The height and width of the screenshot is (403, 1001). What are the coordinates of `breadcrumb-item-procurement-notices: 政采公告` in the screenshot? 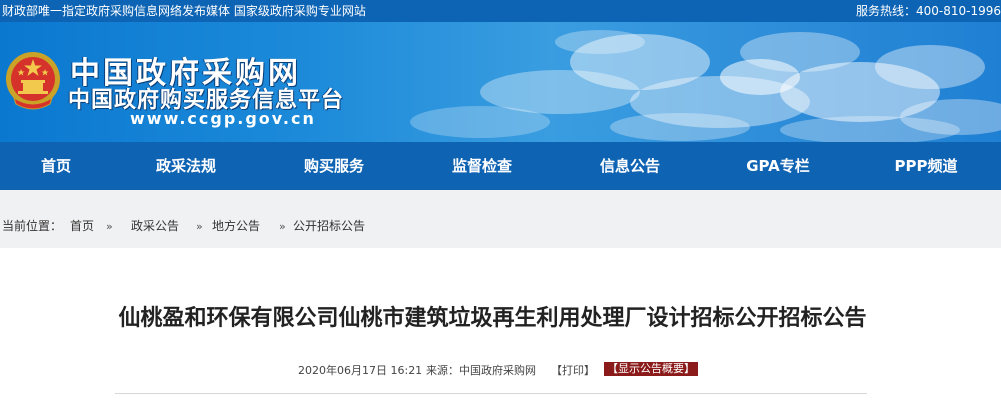 It's located at (155, 226).